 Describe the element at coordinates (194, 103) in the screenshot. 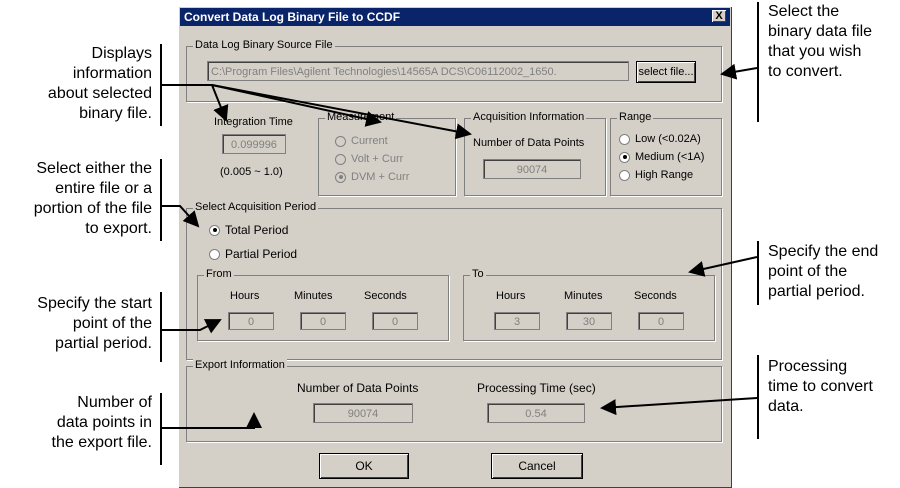

I see `leader-line-displays` at that location.